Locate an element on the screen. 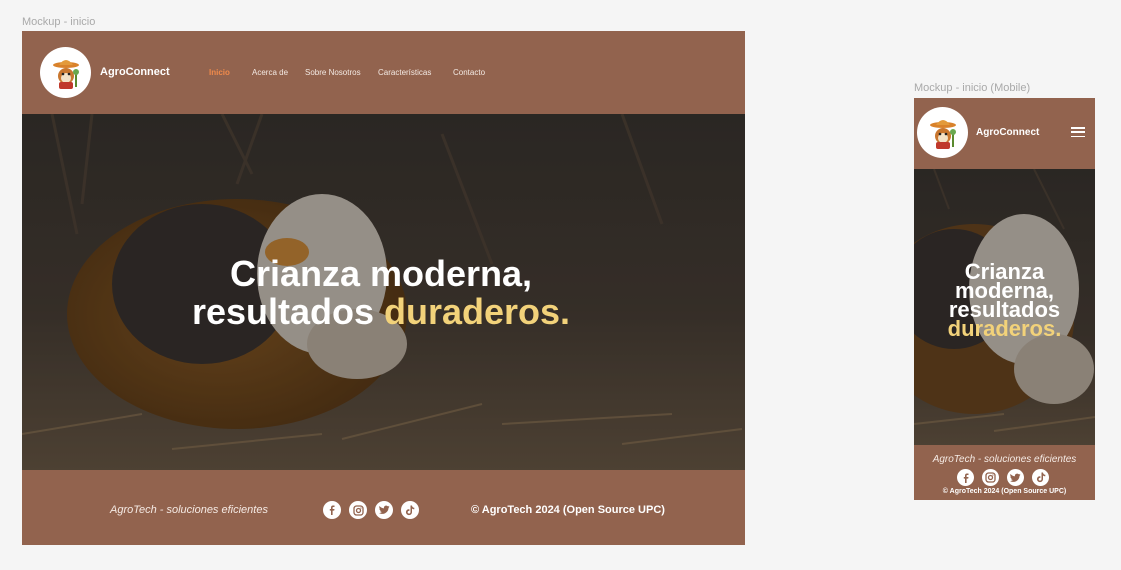 The image size is (1121, 570). hero-title-line1: Crianza moderna, is located at coordinates (381, 273).